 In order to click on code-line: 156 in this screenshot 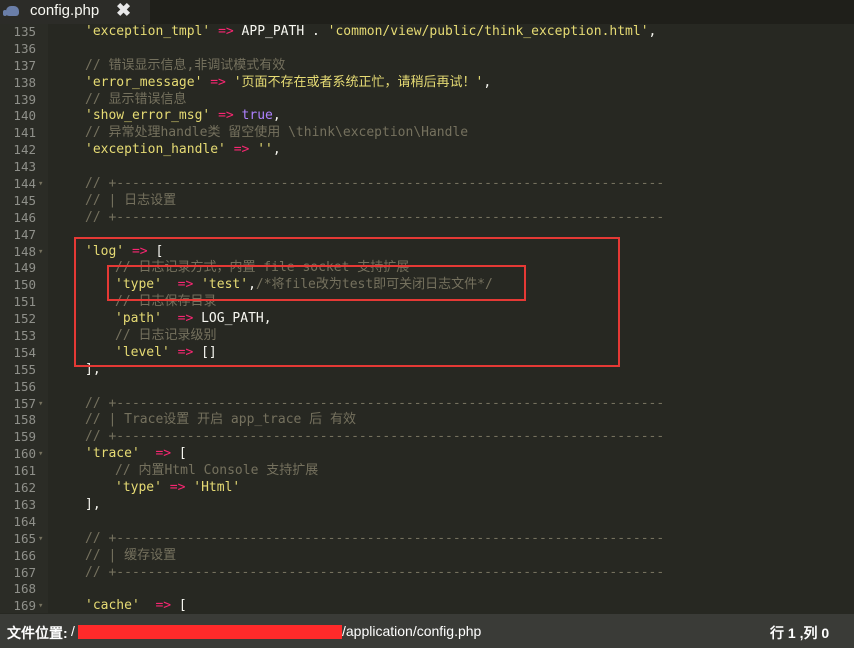, I will do `click(427, 387)`.